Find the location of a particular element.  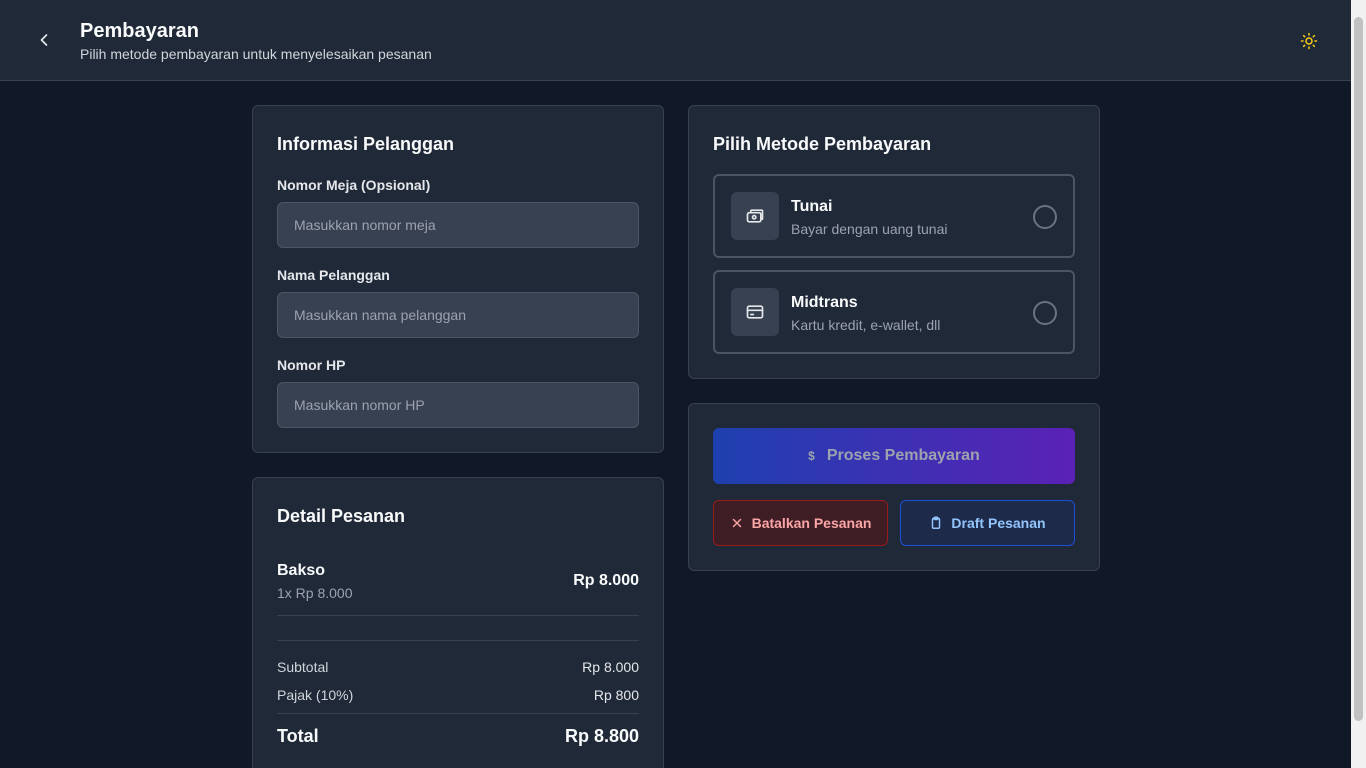

customer-name-input is located at coordinates (458, 315).